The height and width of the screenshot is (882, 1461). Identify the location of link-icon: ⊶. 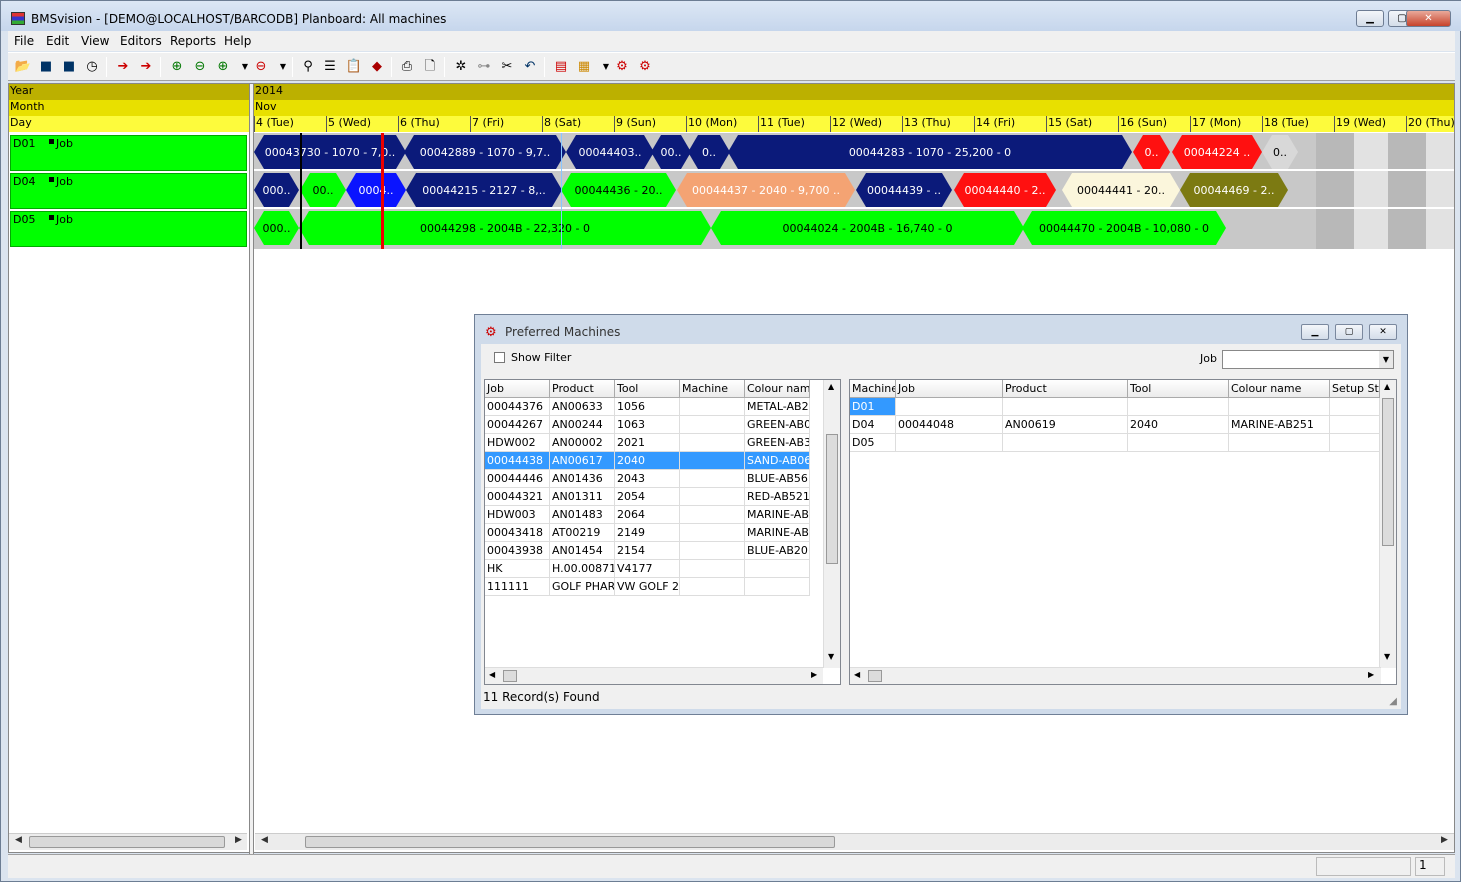
(484, 67).